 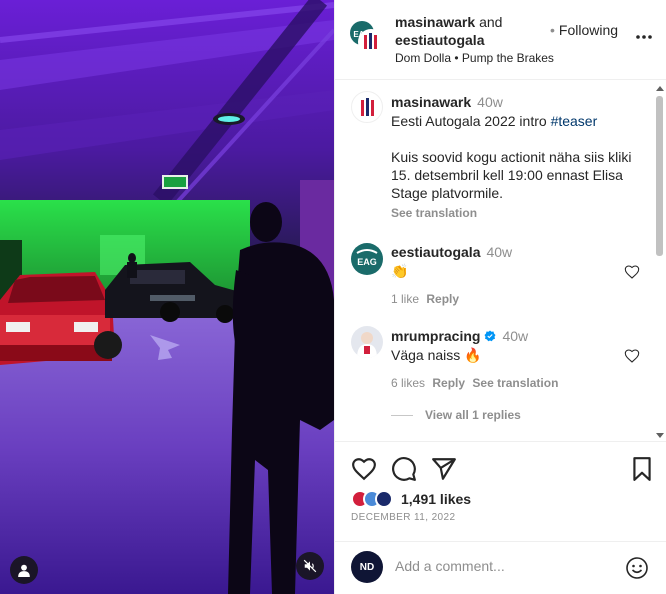 I want to click on eag-logo-icon: EAG, so click(x=367, y=258).